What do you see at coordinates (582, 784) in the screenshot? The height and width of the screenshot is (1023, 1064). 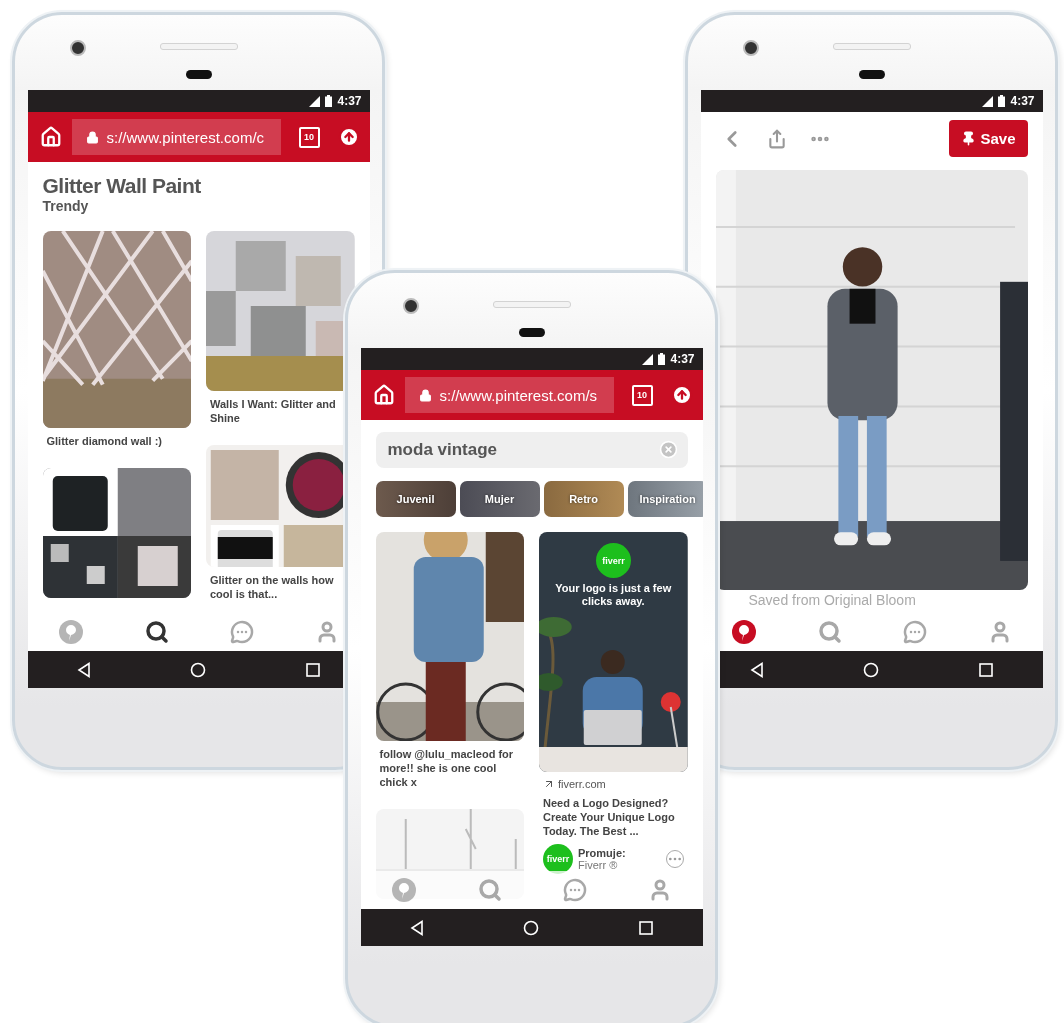 I see `source-link: fiverr.com` at bounding box center [582, 784].